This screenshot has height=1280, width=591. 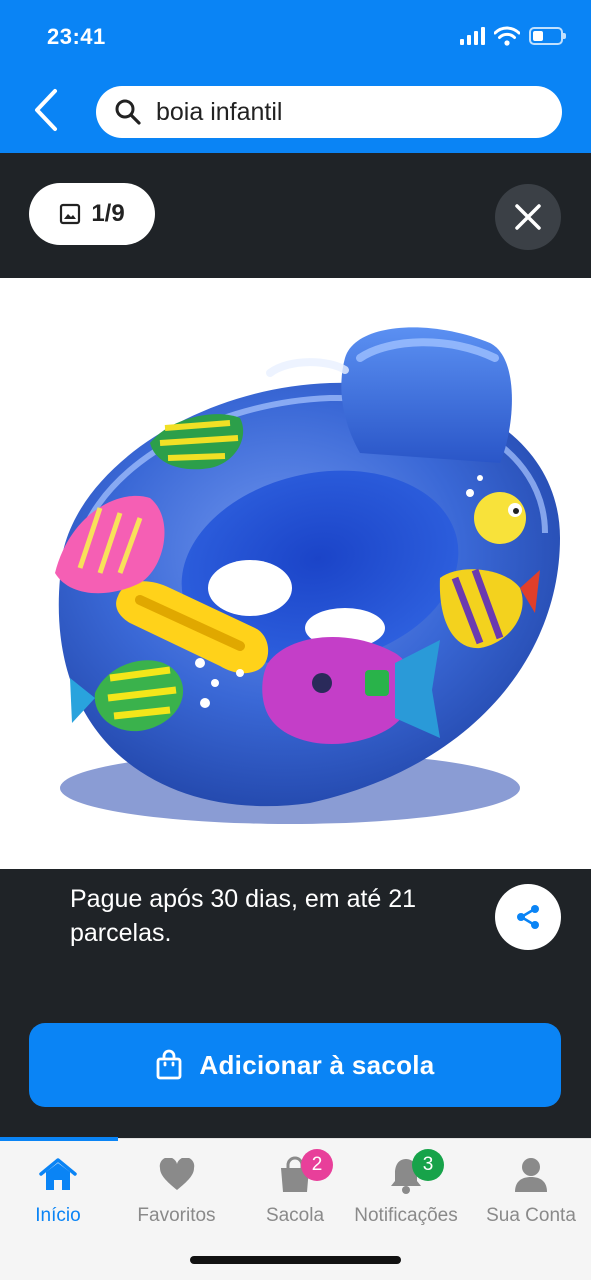 What do you see at coordinates (406, 1215) in the screenshot?
I see `tab-label: Notificações` at bounding box center [406, 1215].